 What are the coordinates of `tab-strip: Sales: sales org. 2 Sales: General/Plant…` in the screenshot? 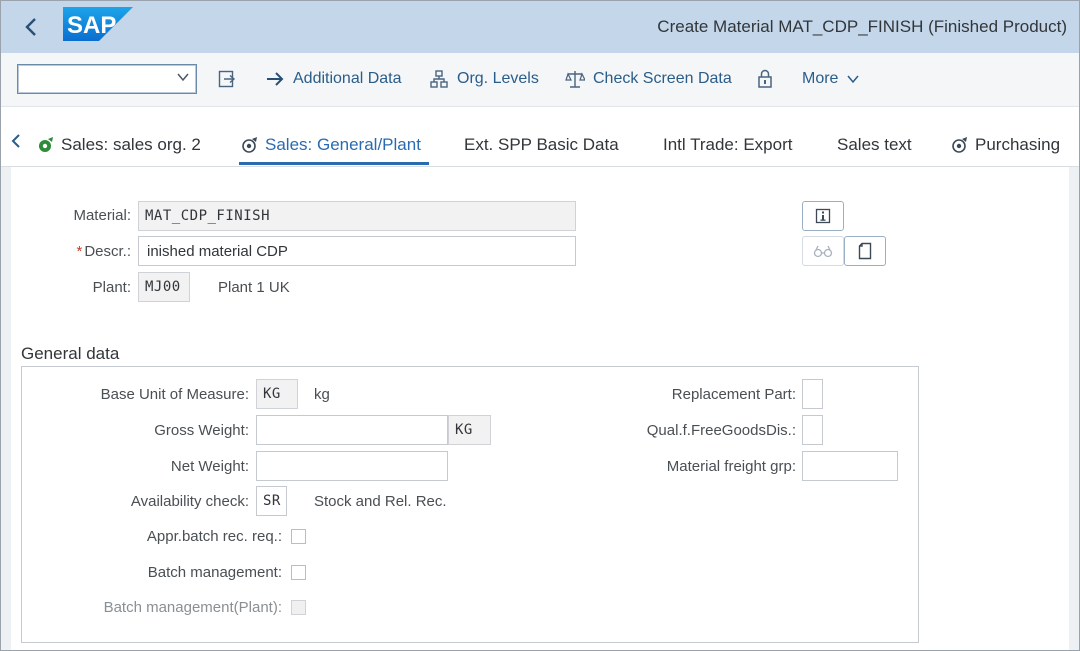 It's located at (540, 144).